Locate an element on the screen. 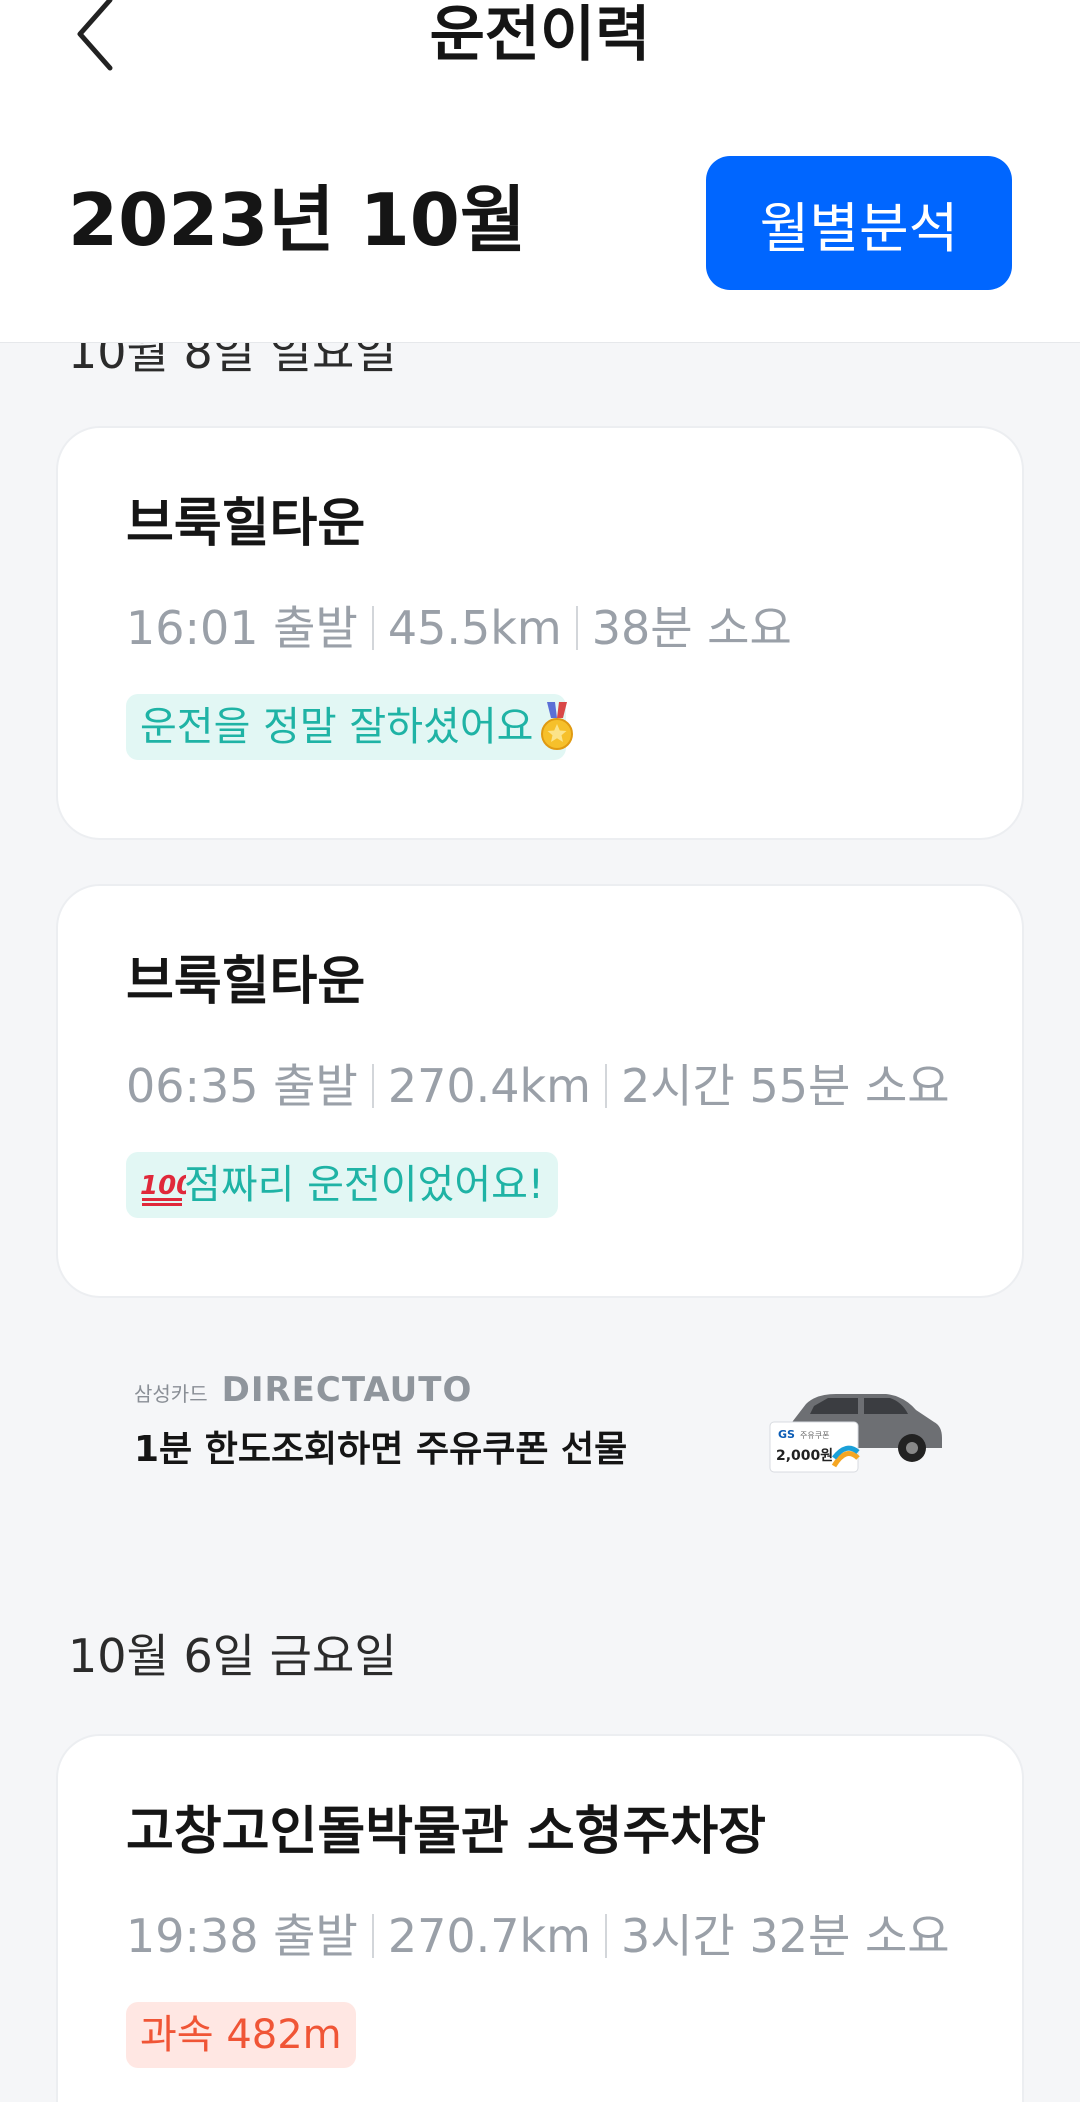  day-label: 10월 6일 금요일 is located at coordinates (232, 1656).